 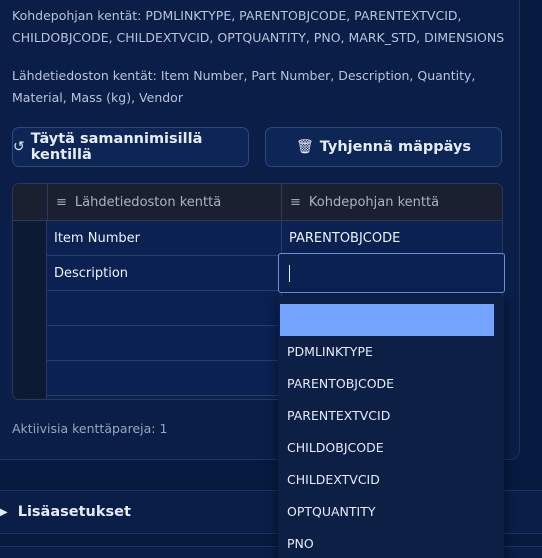 I want to click on chevron-right-icon: ▶, so click(x=4, y=512).